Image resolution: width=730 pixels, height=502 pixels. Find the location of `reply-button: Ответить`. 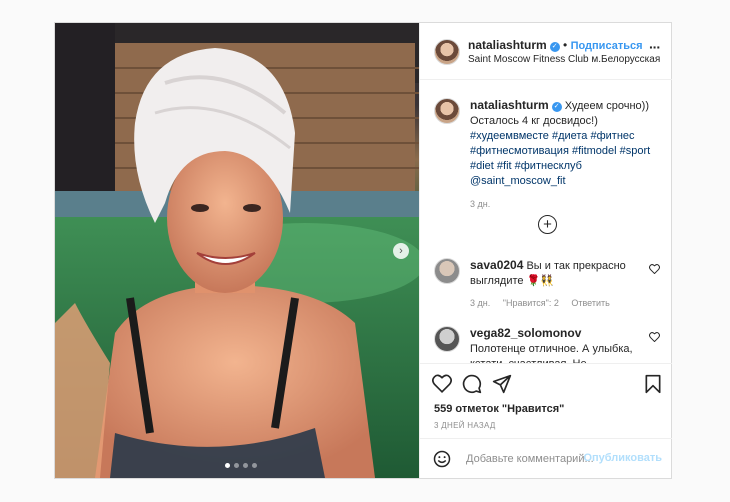

reply-button: Ответить is located at coordinates (590, 303).